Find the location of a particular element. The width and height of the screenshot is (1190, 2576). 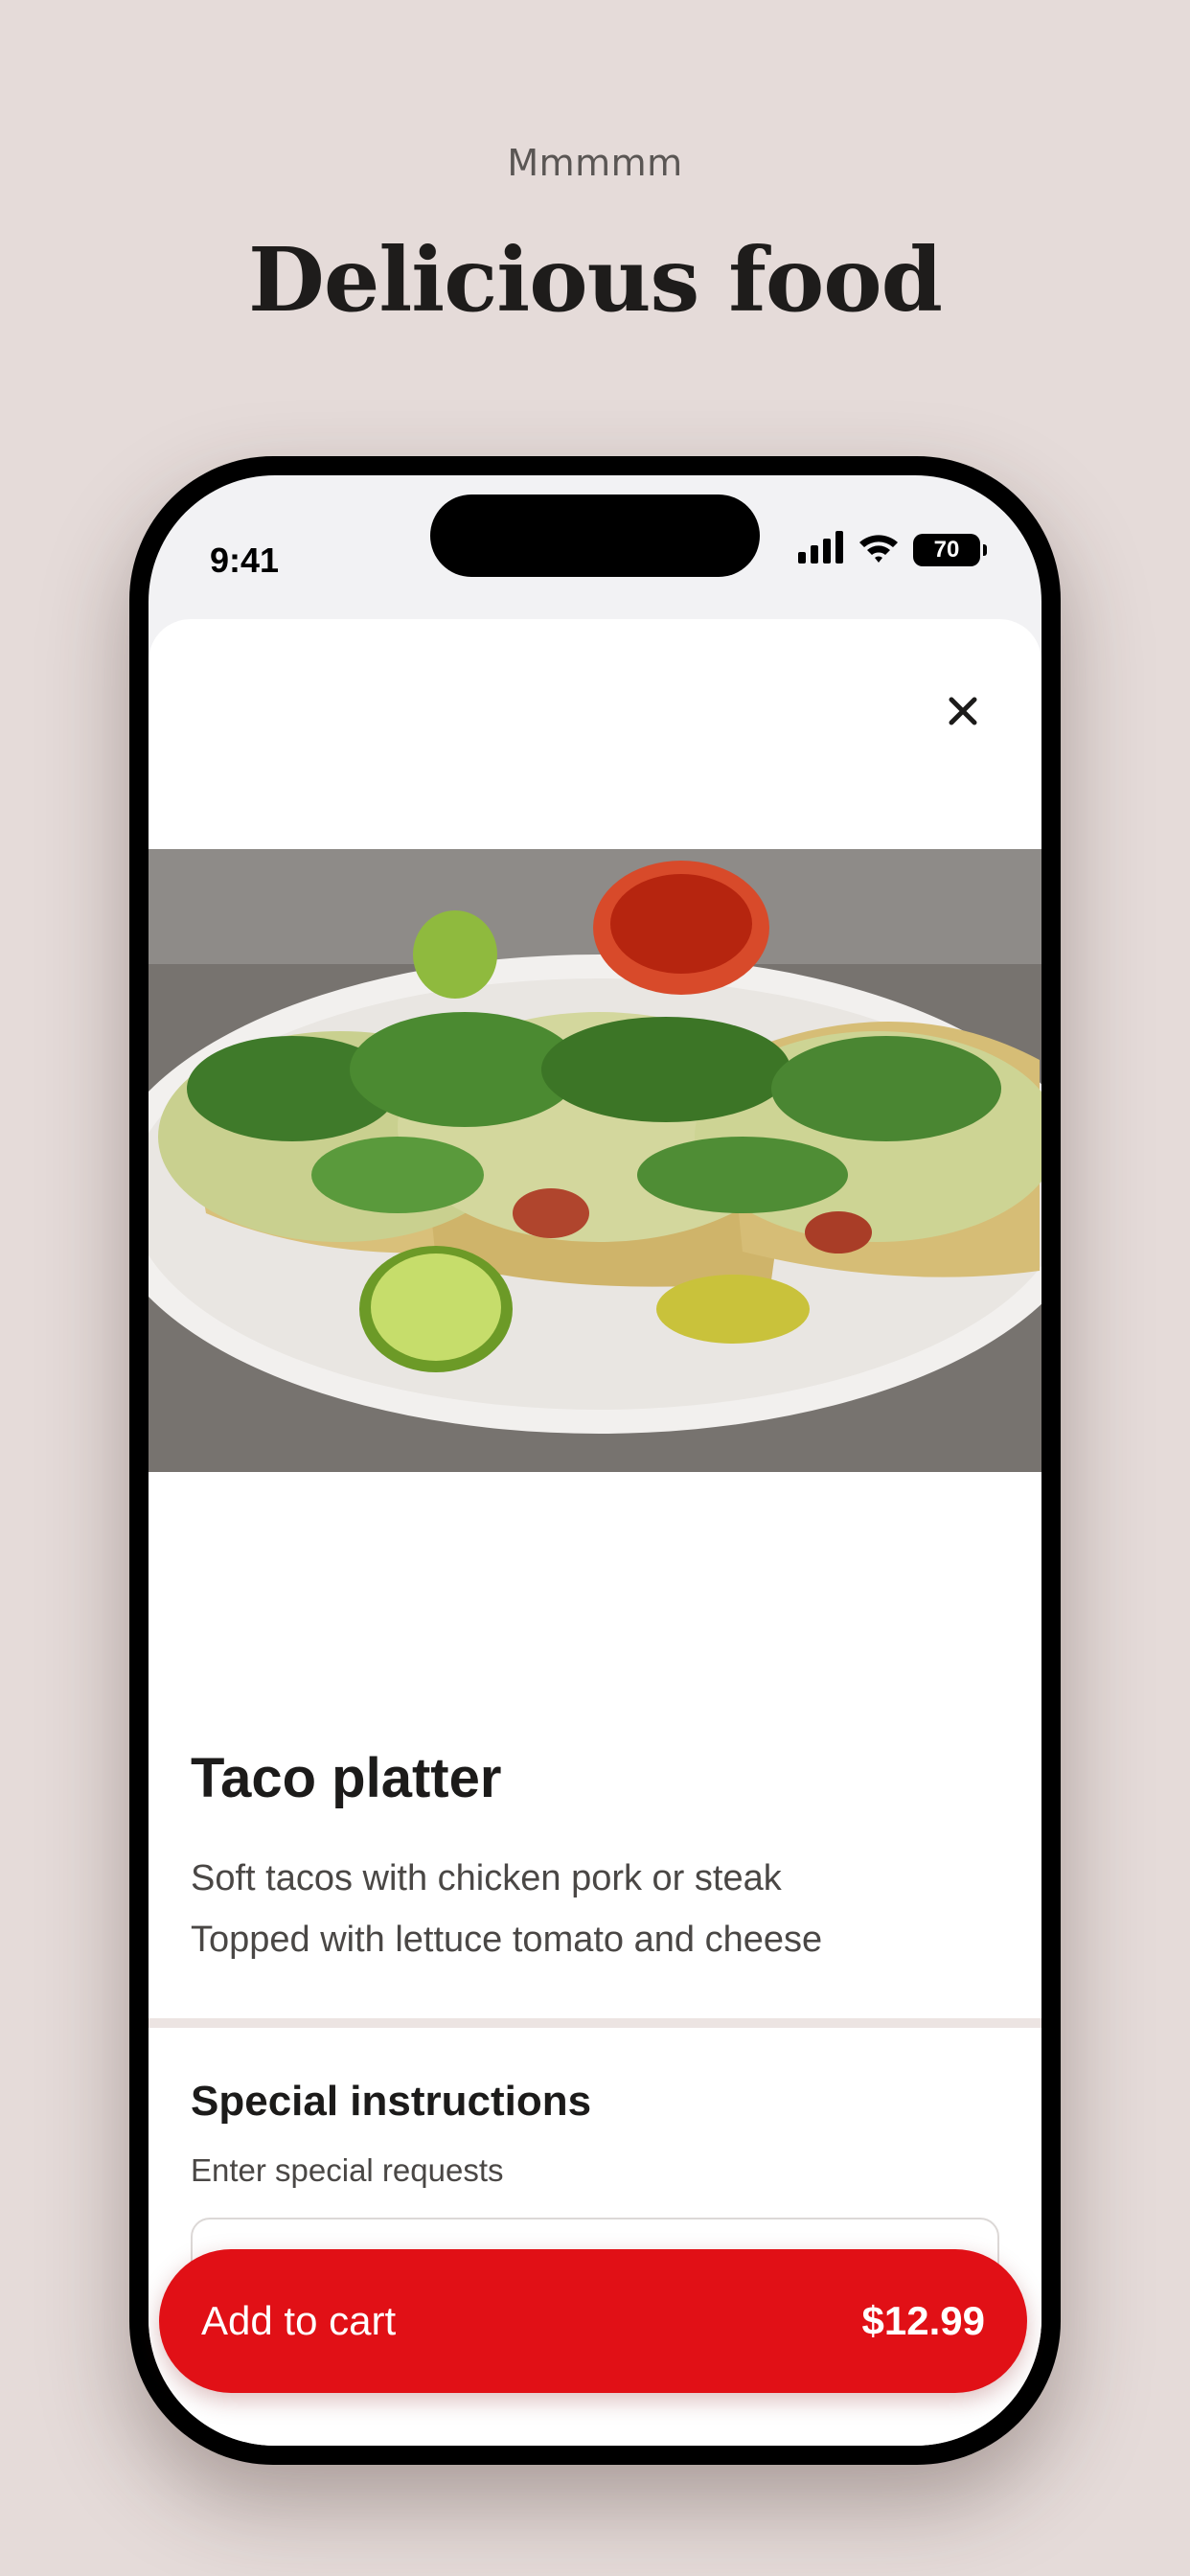

dynamic-island is located at coordinates (595, 535).